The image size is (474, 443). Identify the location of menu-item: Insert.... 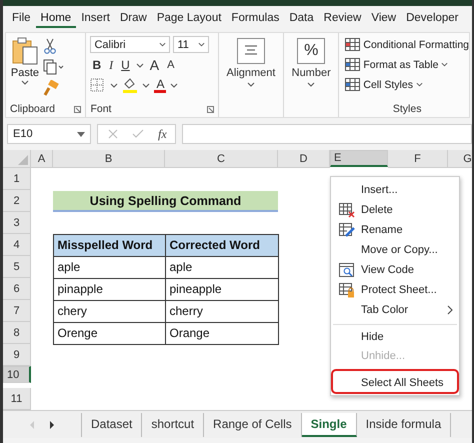
(395, 190).